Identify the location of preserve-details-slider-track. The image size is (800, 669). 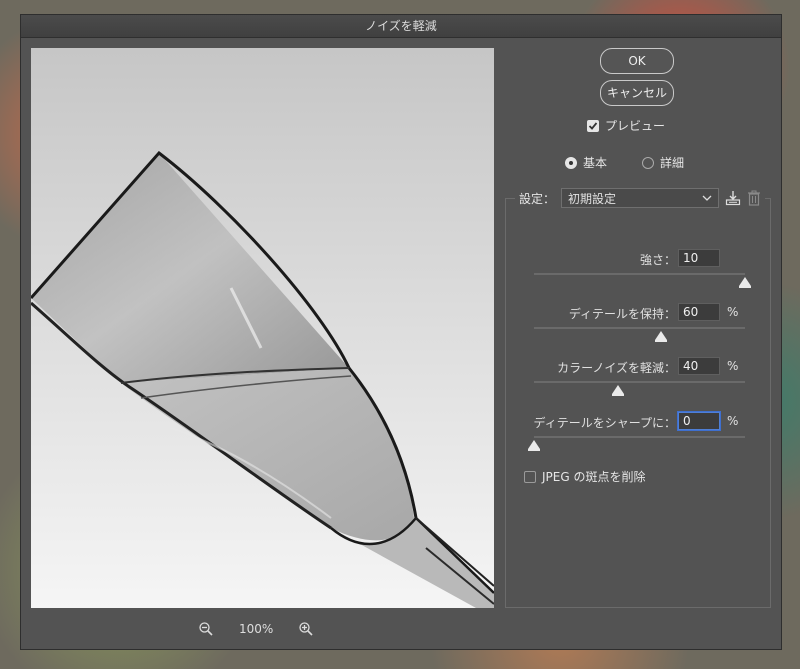
(639, 328).